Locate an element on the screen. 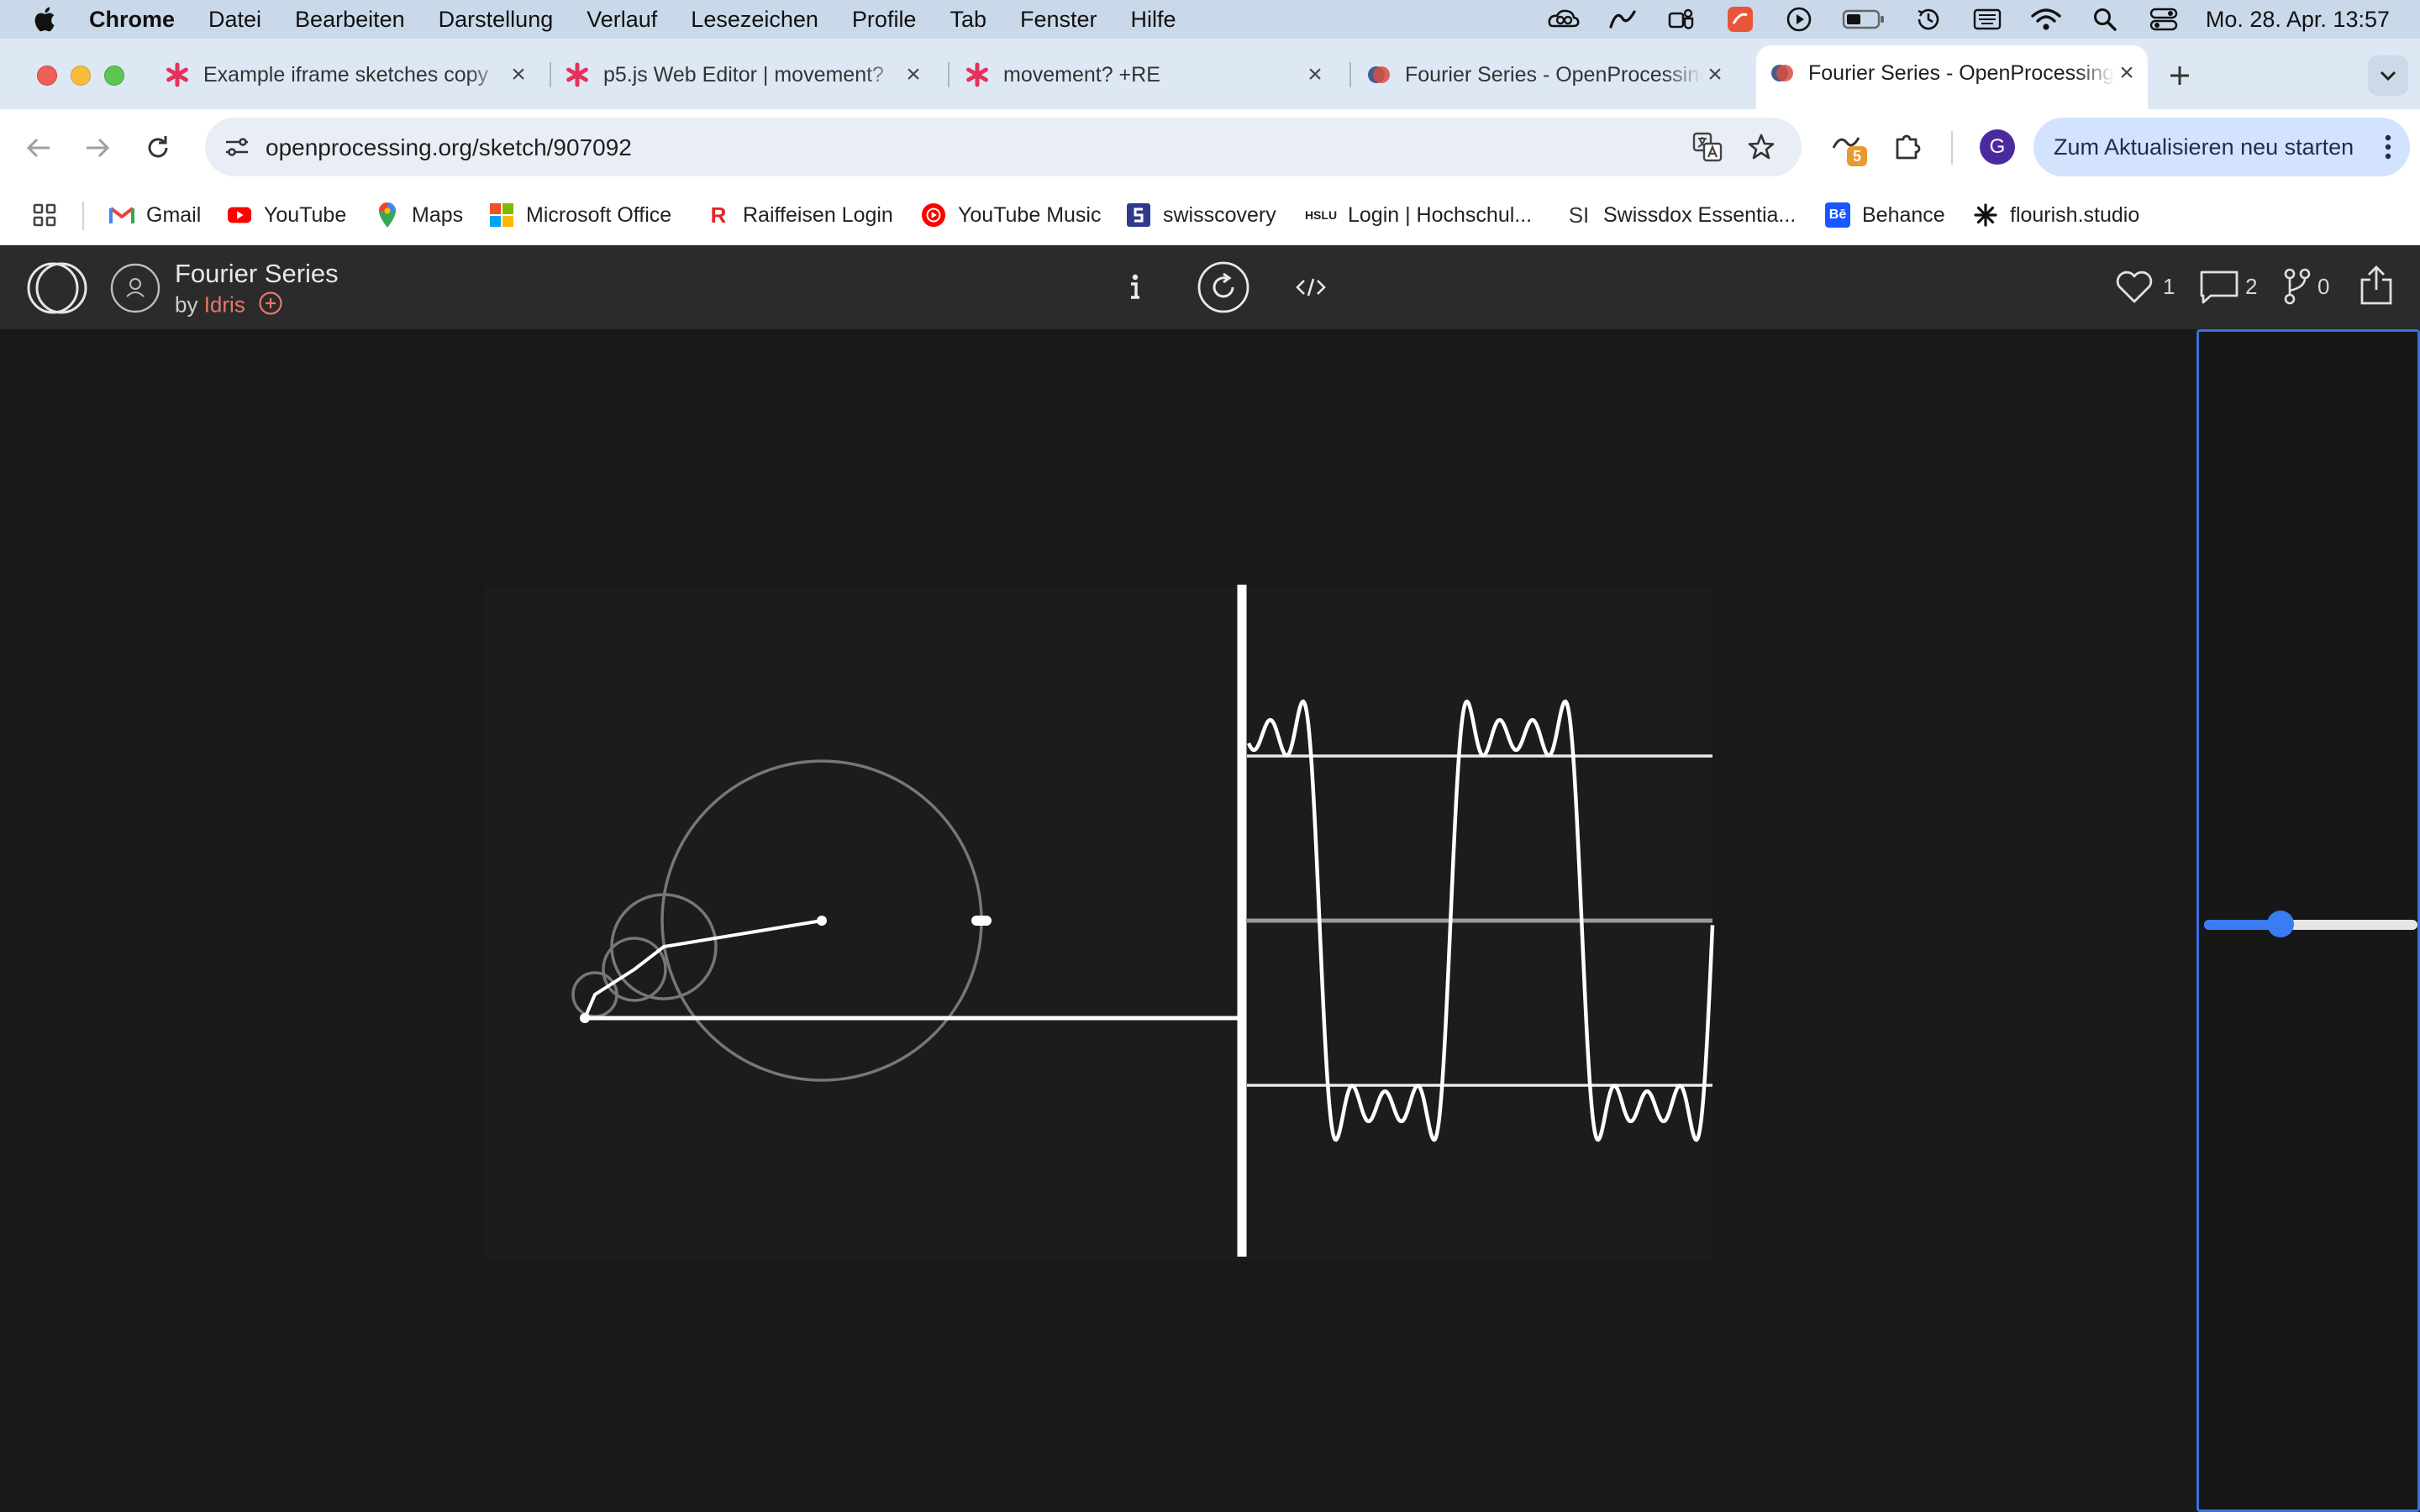  teams-icon is located at coordinates (1681, 19).